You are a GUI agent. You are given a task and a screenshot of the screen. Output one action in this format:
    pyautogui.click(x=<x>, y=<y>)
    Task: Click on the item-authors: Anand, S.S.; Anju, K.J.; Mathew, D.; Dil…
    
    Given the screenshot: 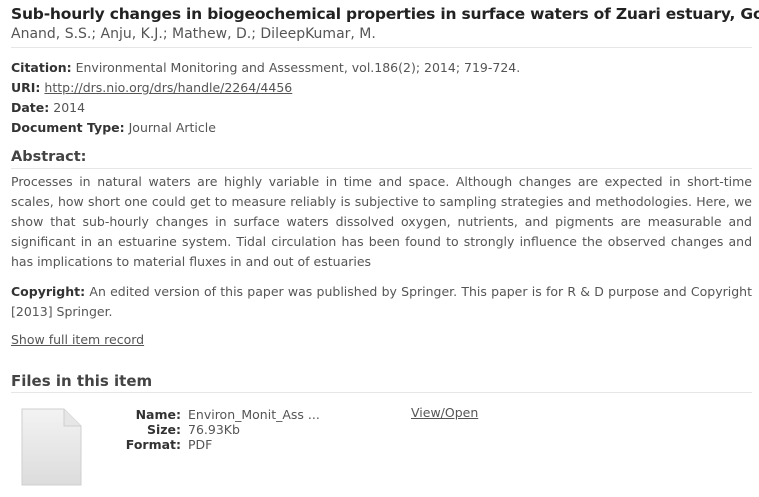 What is the action you would take?
    pyautogui.click(x=193, y=34)
    